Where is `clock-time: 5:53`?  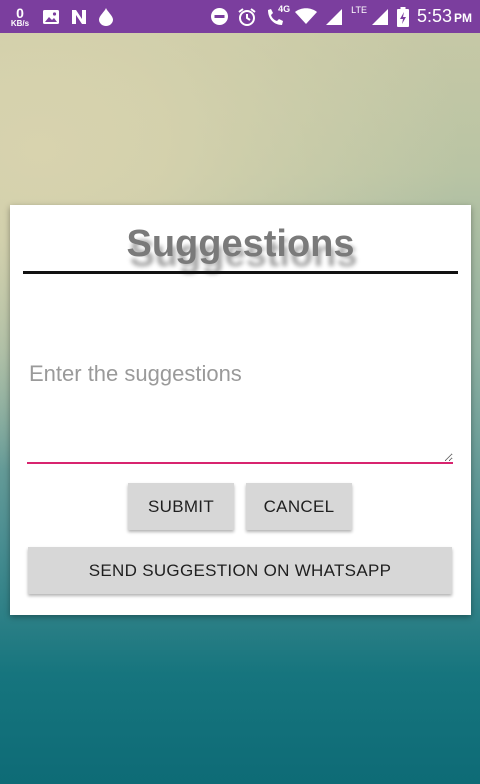 clock-time: 5:53 is located at coordinates (434, 16).